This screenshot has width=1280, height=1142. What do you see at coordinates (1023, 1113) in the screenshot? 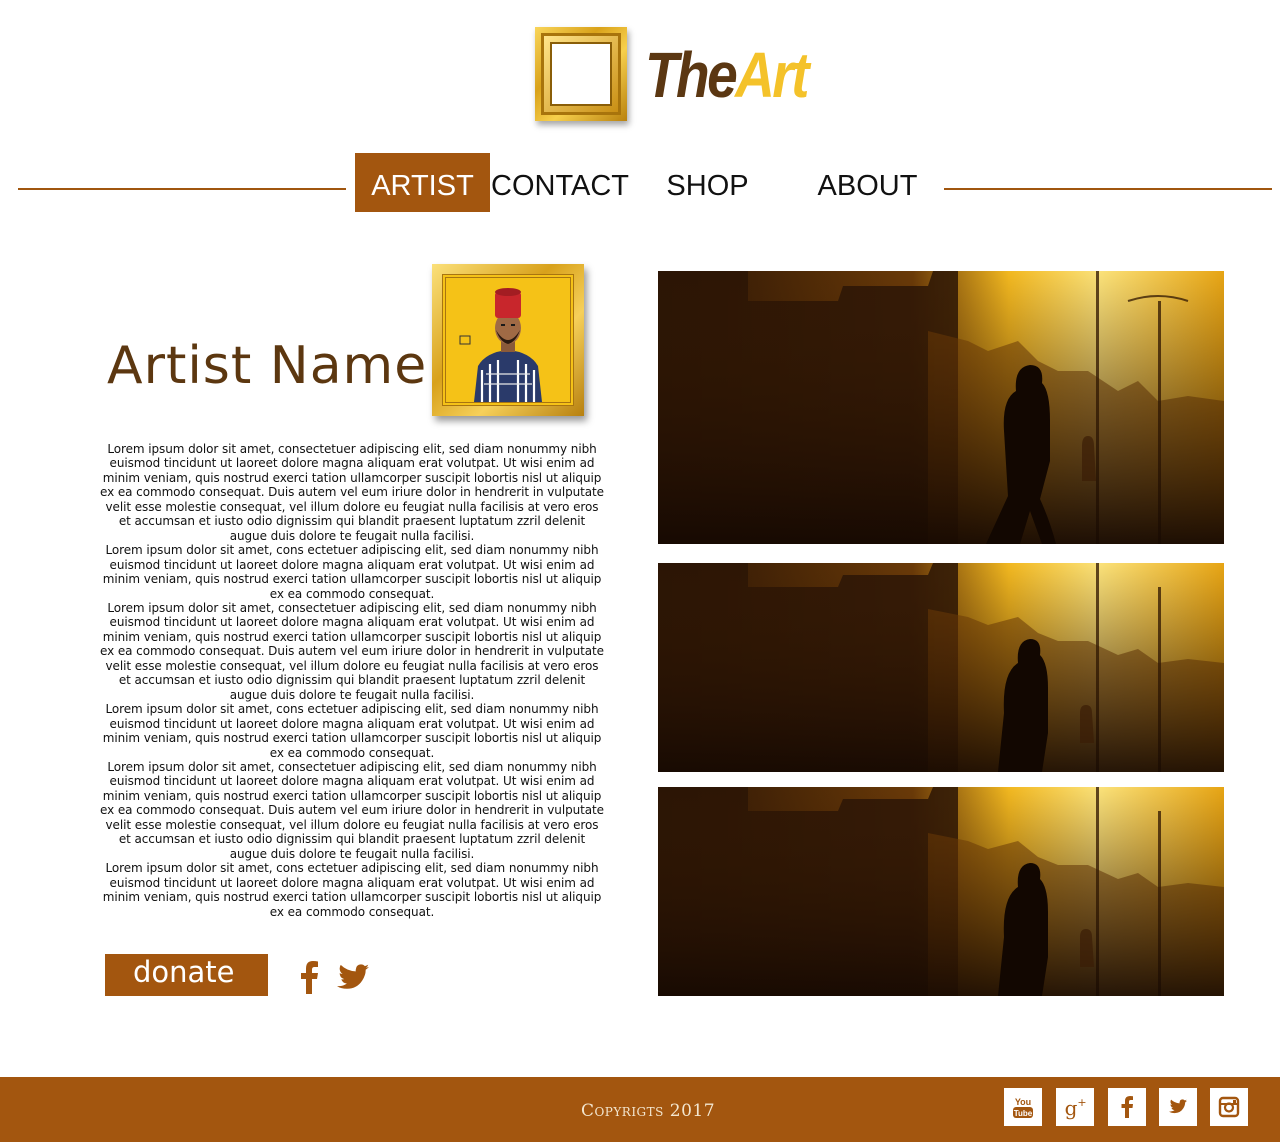
I see `svg-text: Tube` at bounding box center [1023, 1113].